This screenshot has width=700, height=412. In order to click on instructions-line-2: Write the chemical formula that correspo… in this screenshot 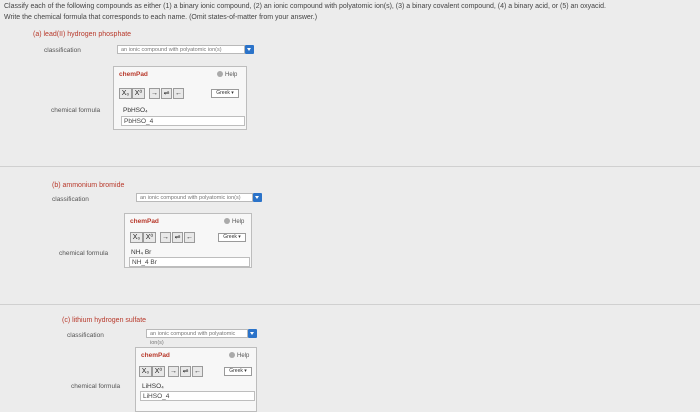, I will do `click(161, 17)`.